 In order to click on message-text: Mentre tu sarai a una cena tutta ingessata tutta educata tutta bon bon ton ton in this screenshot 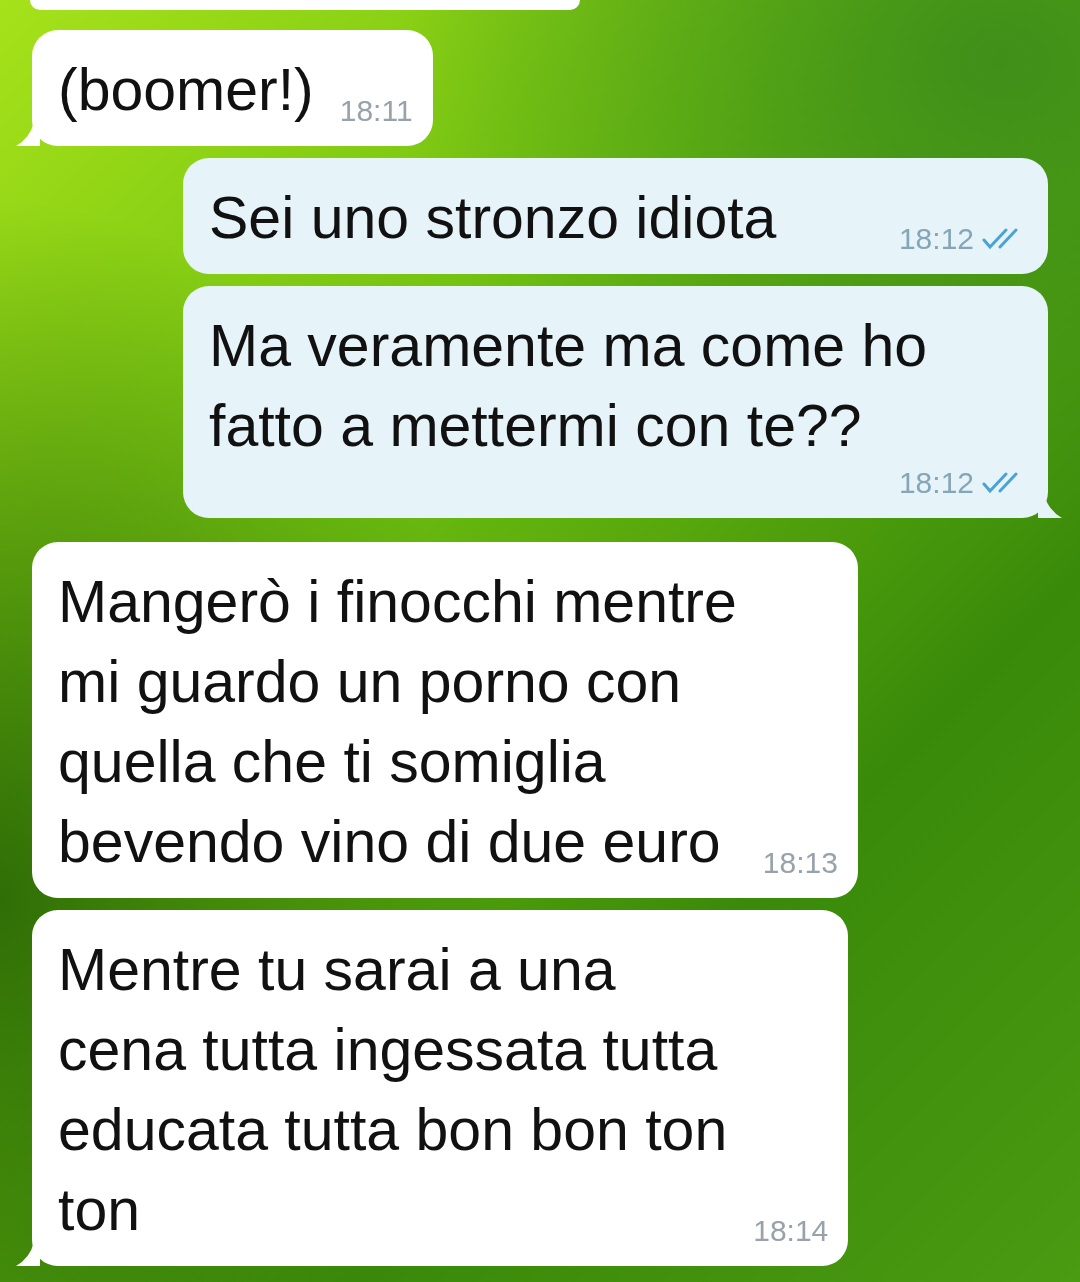, I will do `click(393, 1090)`.